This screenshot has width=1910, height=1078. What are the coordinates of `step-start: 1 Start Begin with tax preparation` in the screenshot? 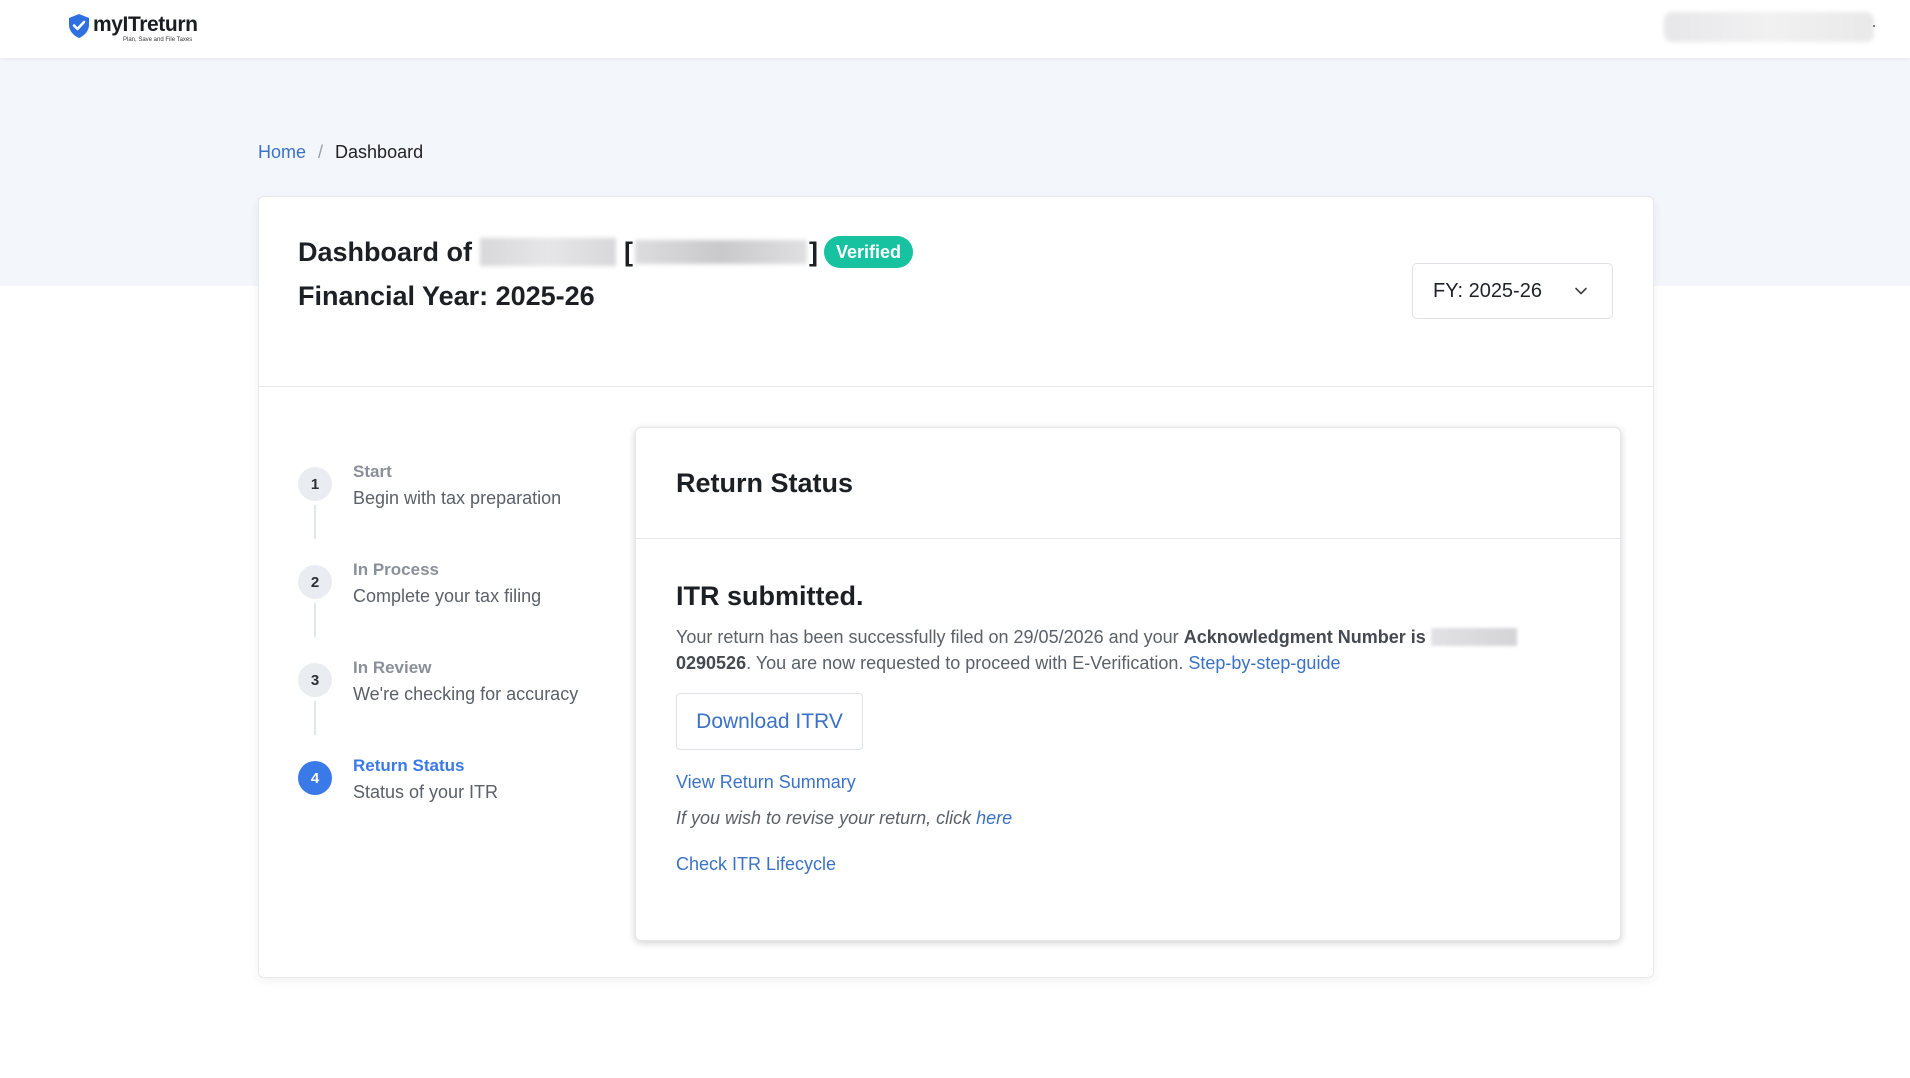 It's located at (458, 500).